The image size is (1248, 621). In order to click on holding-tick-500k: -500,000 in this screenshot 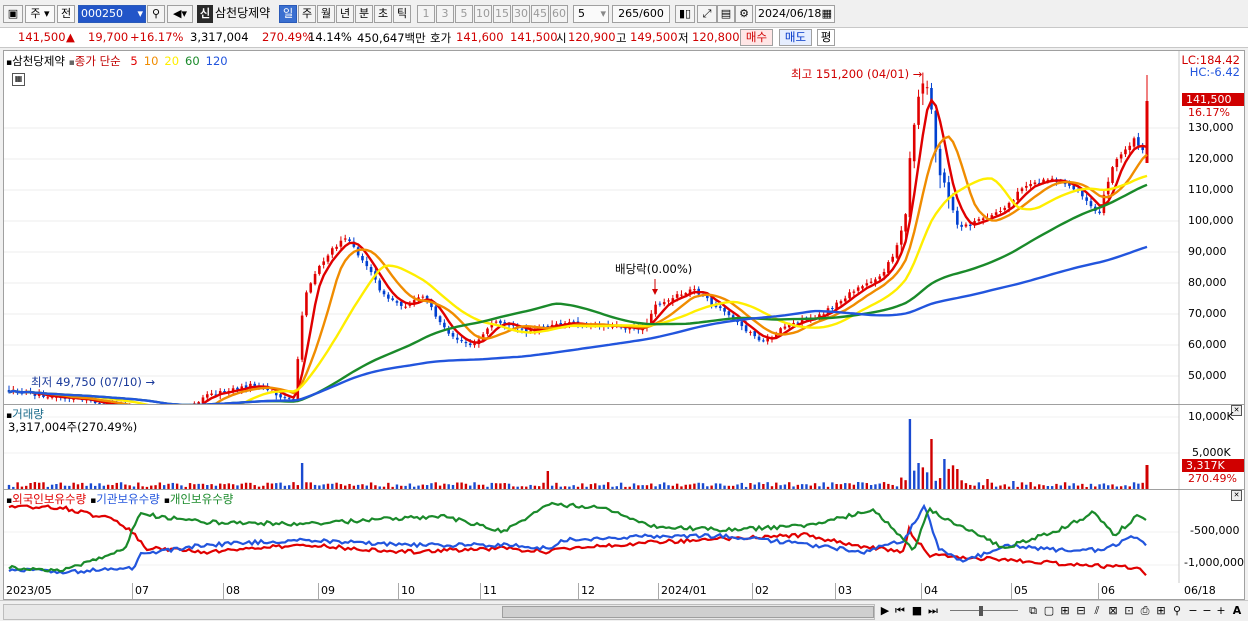, I will do `click(1215, 530)`.